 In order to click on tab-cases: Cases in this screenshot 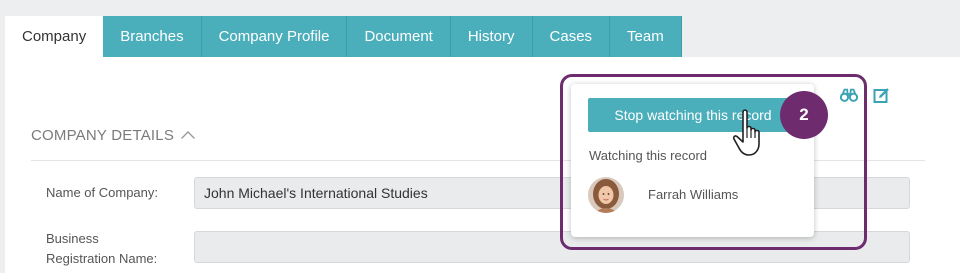, I will do `click(571, 36)`.